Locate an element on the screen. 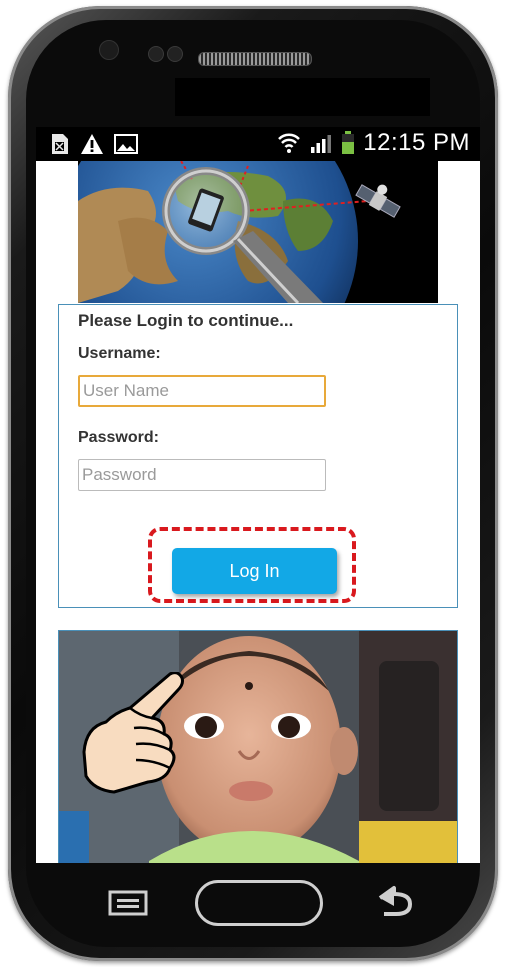 This screenshot has width=506, height=967. proximity-sensor is located at coordinates (109, 50).